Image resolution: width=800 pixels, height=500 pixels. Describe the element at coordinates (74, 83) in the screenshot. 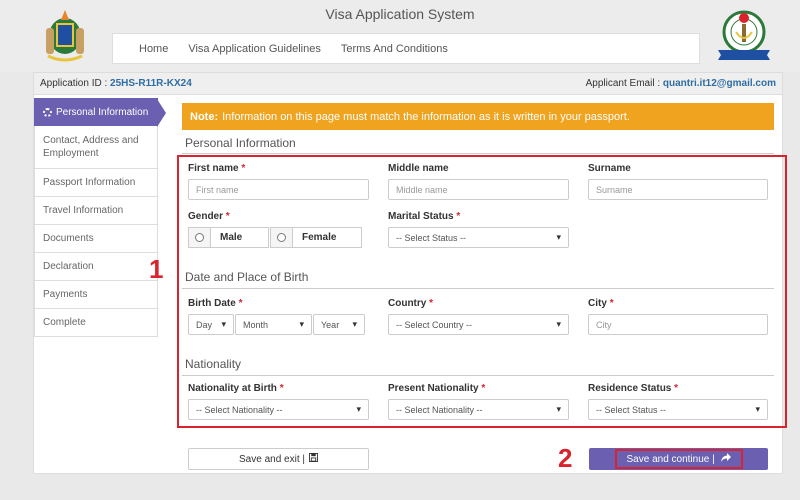

I see `application-id-label: Application ID :` at that location.